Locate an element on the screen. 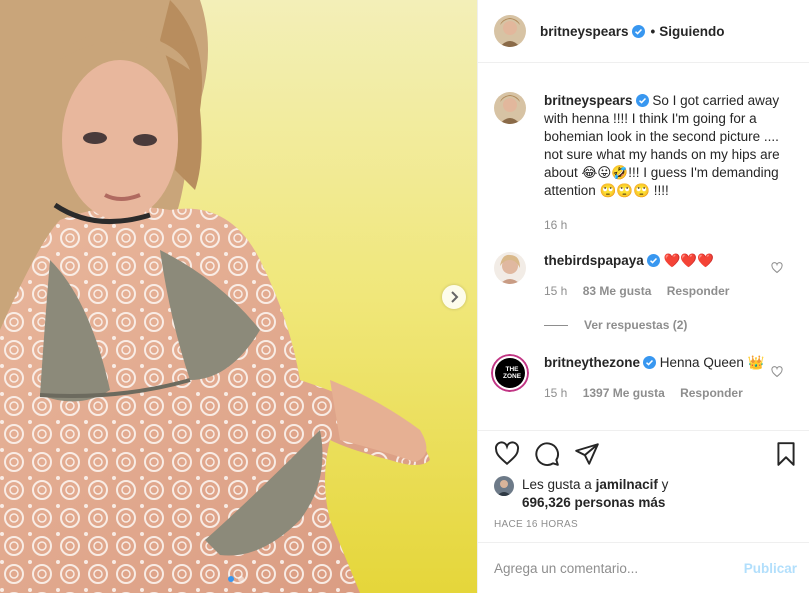  header-username: britneyspears is located at coordinates (584, 31).